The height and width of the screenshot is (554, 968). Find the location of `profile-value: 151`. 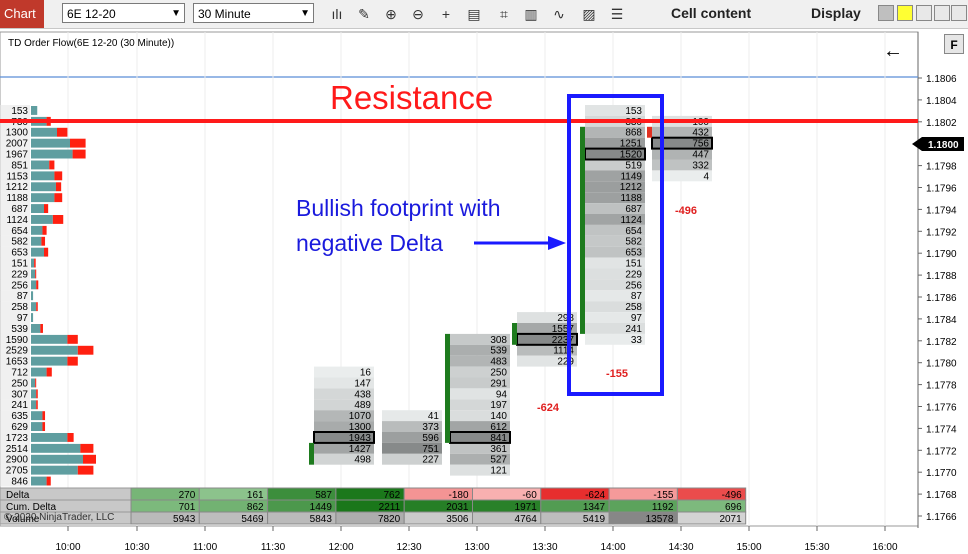

profile-value: 151 is located at coordinates (19, 264).